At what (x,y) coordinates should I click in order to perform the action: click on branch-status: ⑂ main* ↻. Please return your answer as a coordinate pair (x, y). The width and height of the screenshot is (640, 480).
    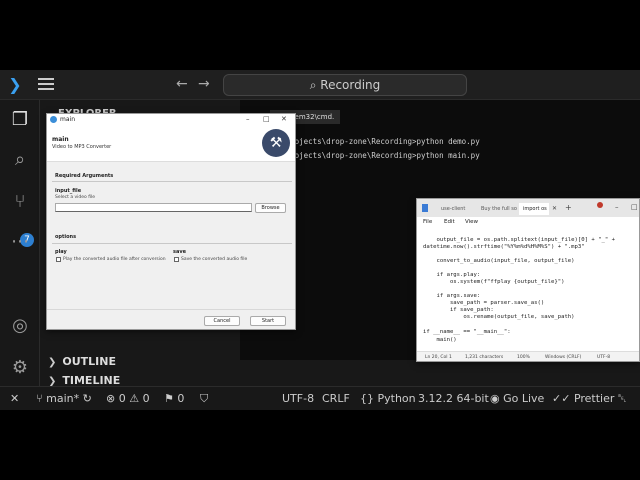
    Looking at the image, I should click on (64, 398).